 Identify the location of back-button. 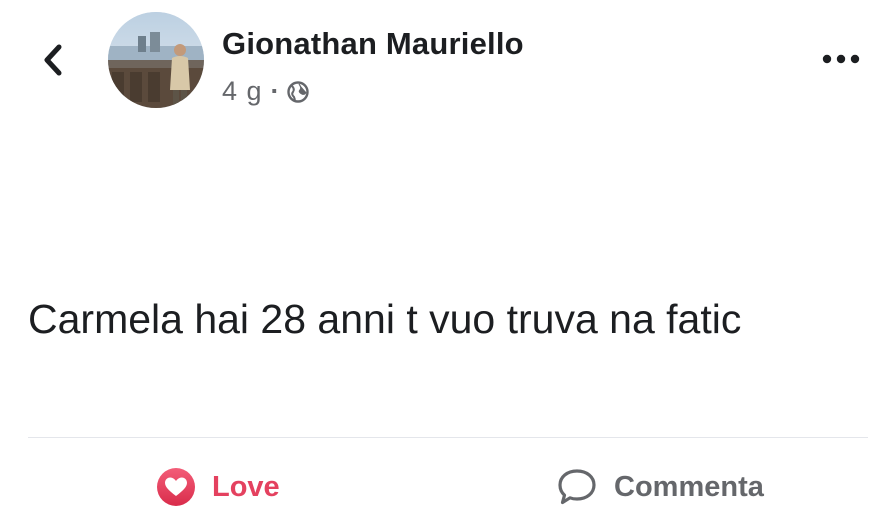
(53, 60).